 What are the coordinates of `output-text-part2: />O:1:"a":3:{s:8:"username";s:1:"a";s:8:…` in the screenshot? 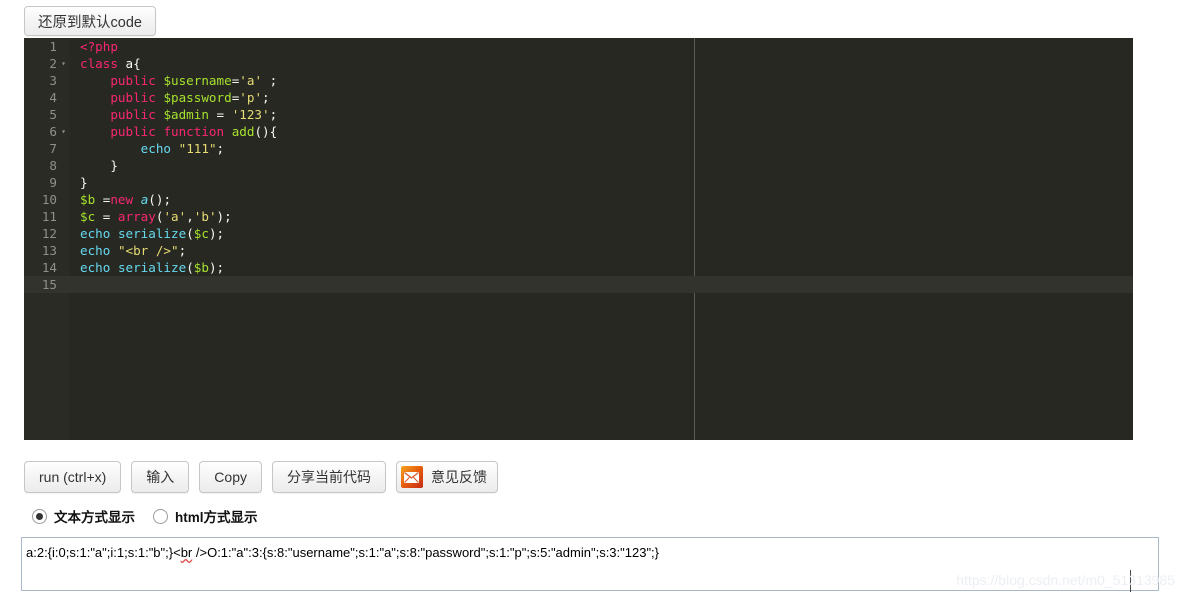 It's located at (426, 552).